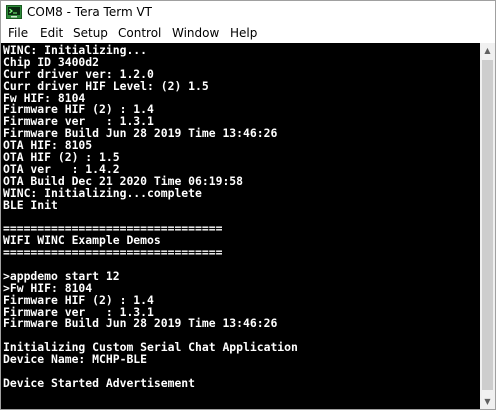 The image size is (496, 410). Describe the element at coordinates (139, 33) in the screenshot. I see `menu-control: Control` at that location.